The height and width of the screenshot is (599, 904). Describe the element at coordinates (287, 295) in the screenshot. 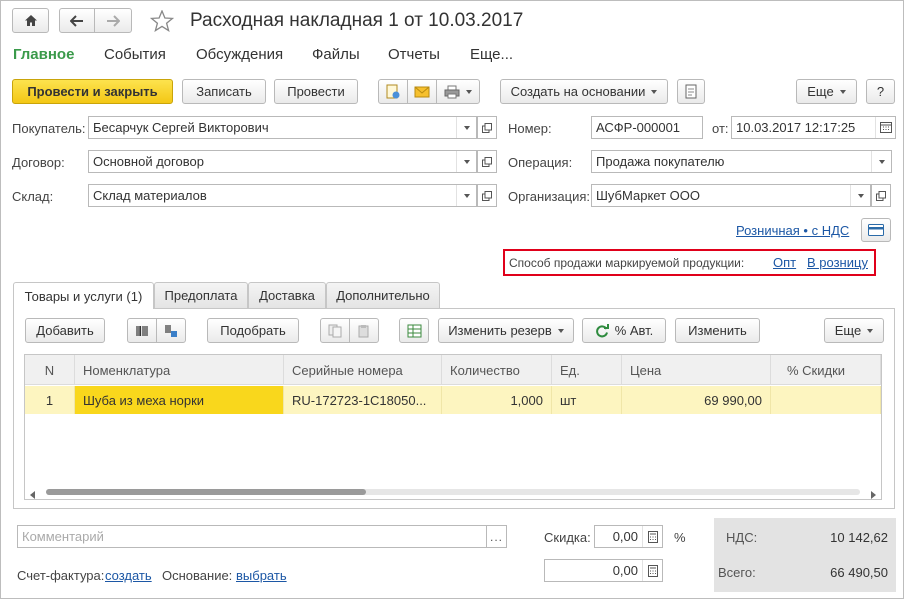

I see `tab-delivery: Доставка` at that location.